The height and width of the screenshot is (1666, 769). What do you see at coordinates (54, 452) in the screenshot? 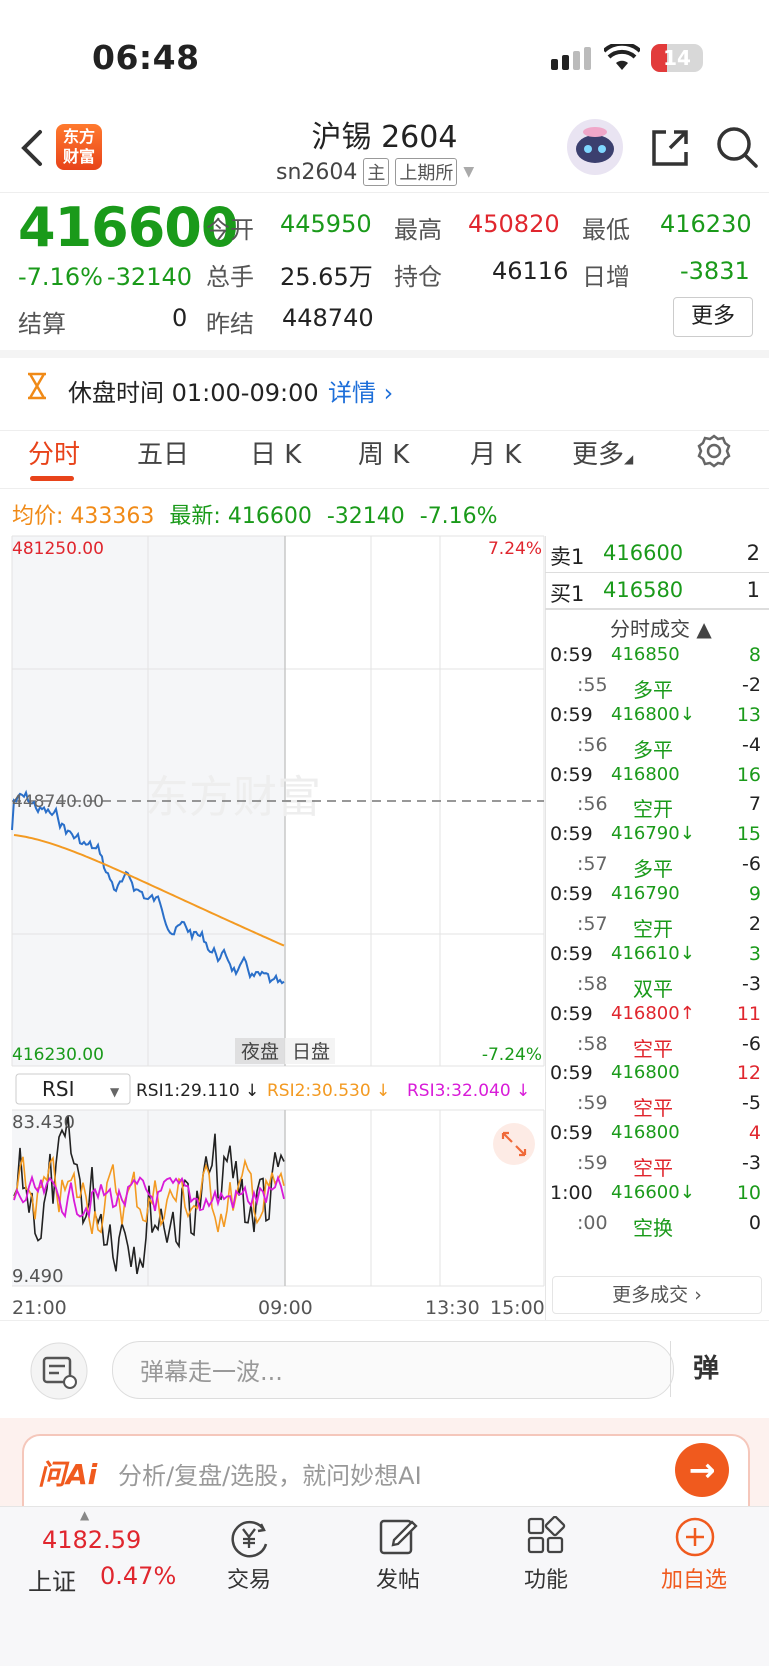
I see `tab-intraday: 分时` at bounding box center [54, 452].